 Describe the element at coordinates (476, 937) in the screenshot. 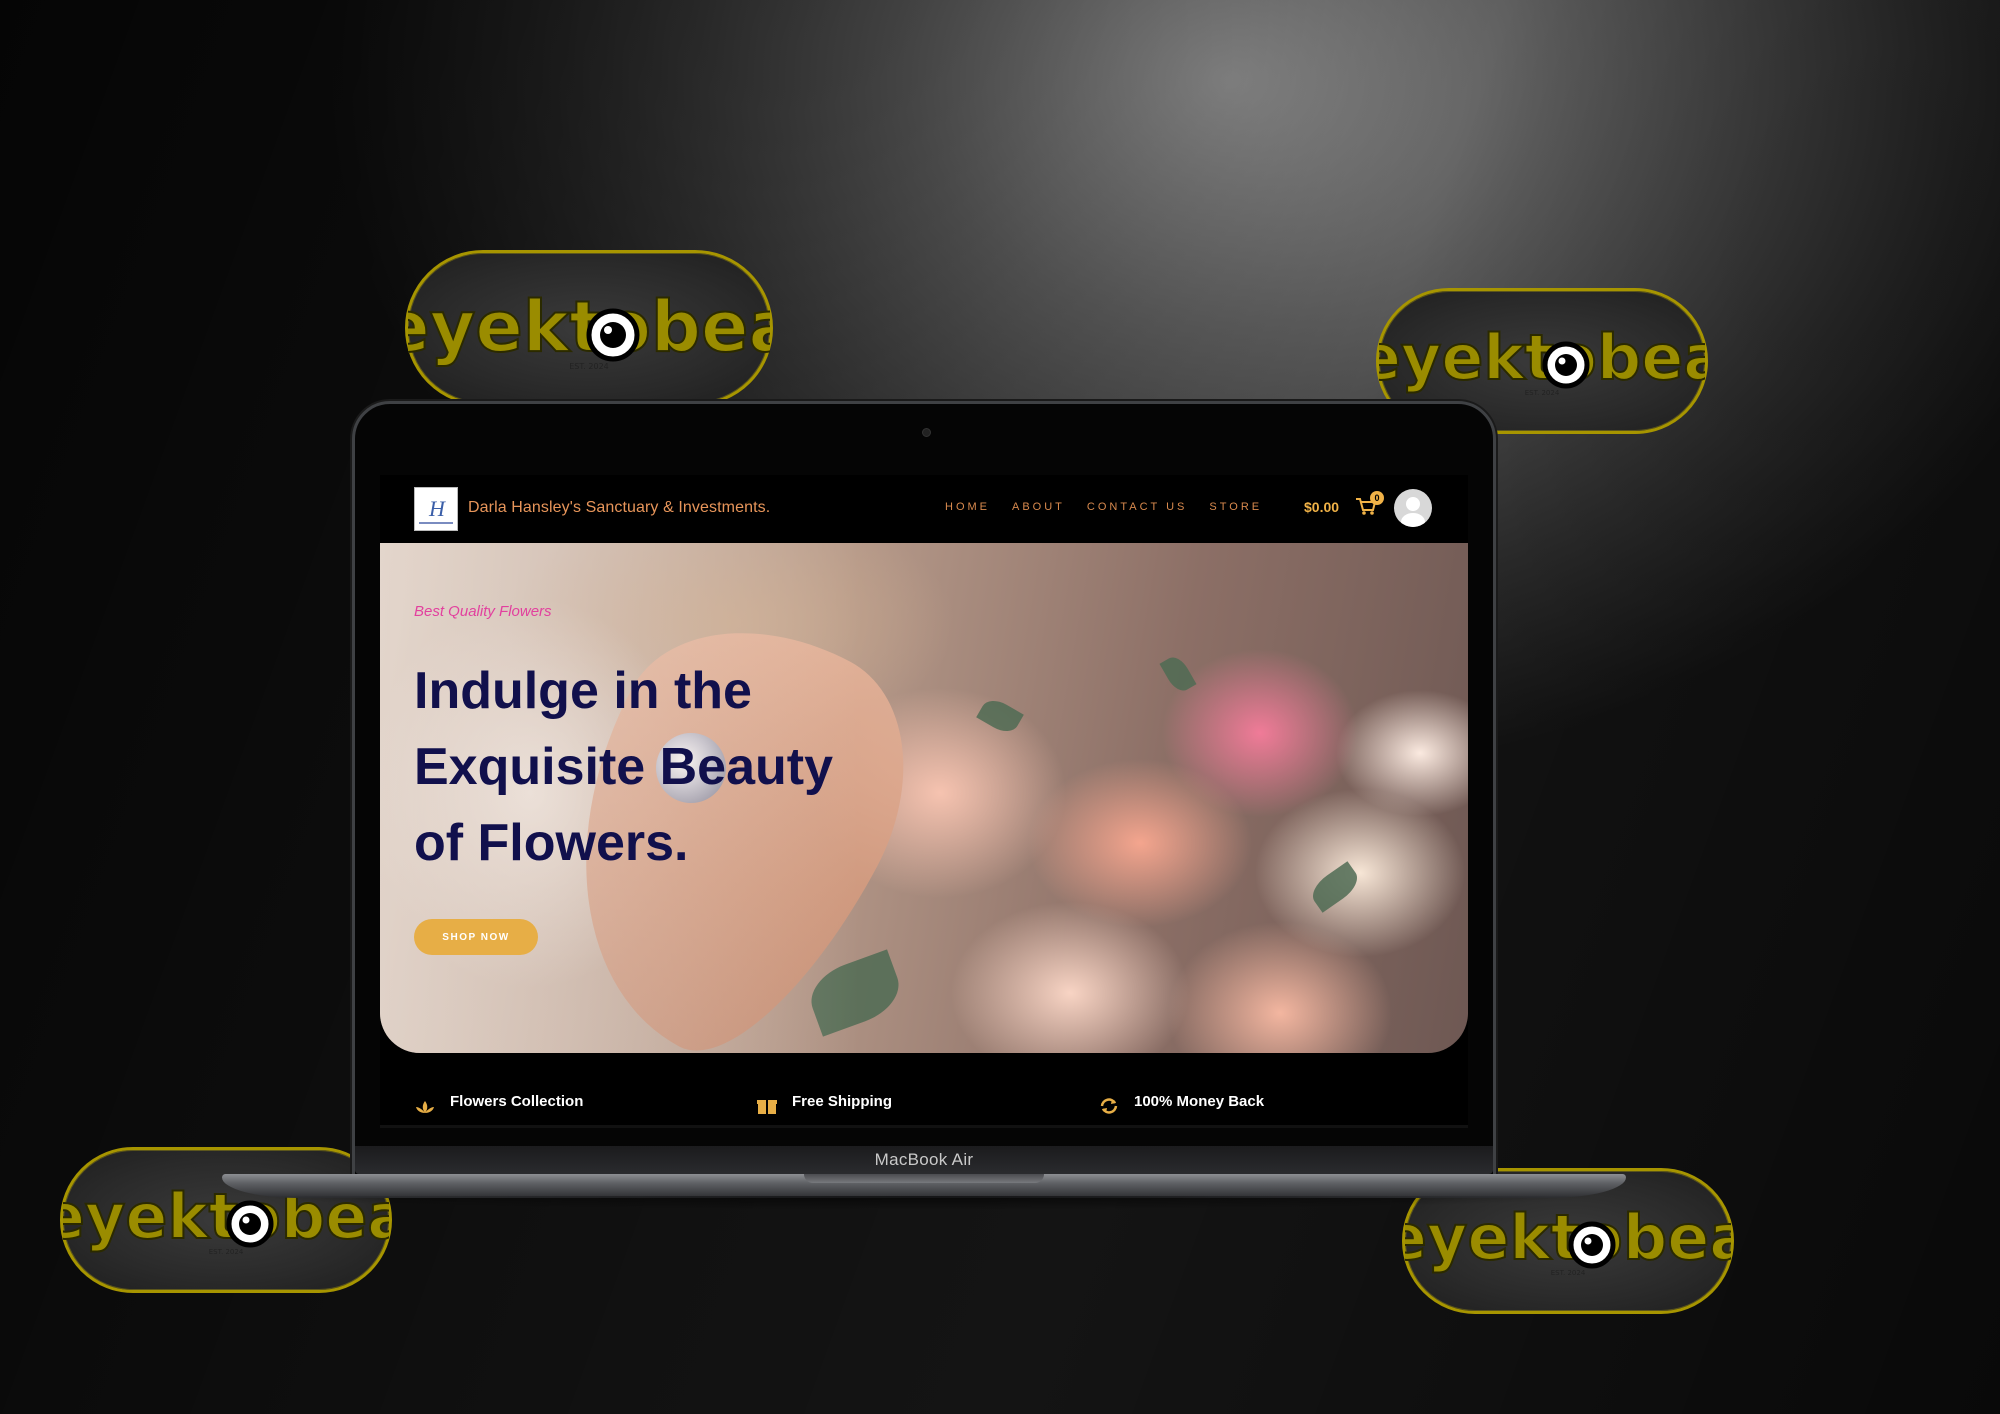

I see `shop-now-button: SHOP NOW` at that location.